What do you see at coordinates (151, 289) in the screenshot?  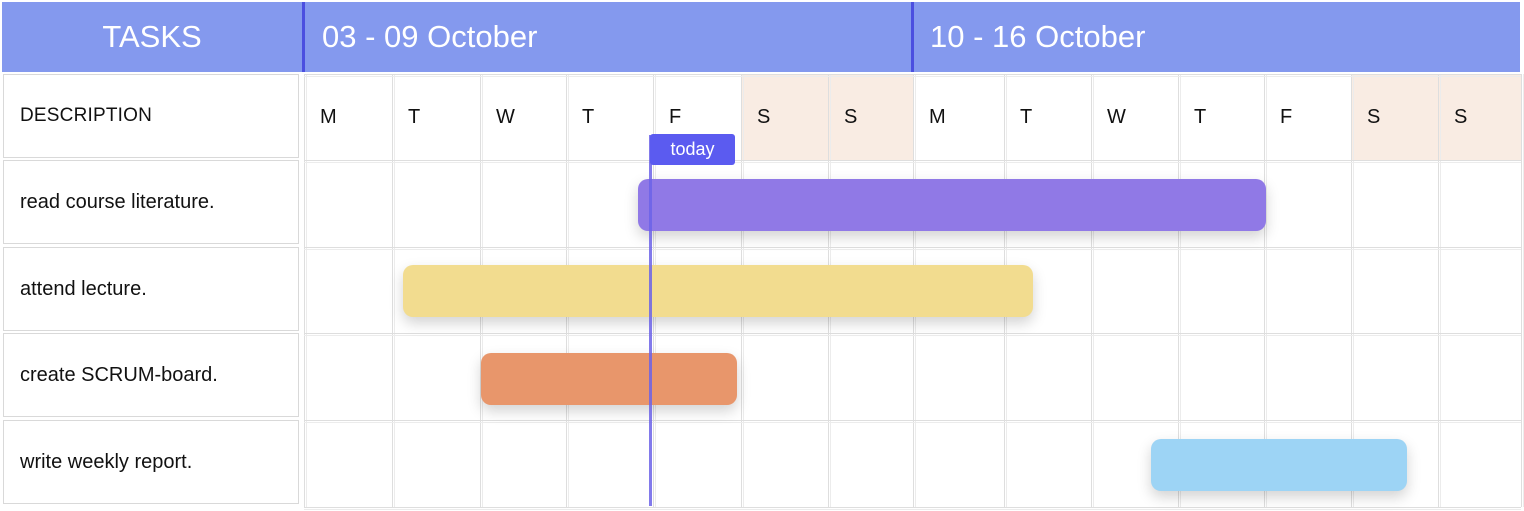 I see `task-label-attend-lecture: attend lecture.` at bounding box center [151, 289].